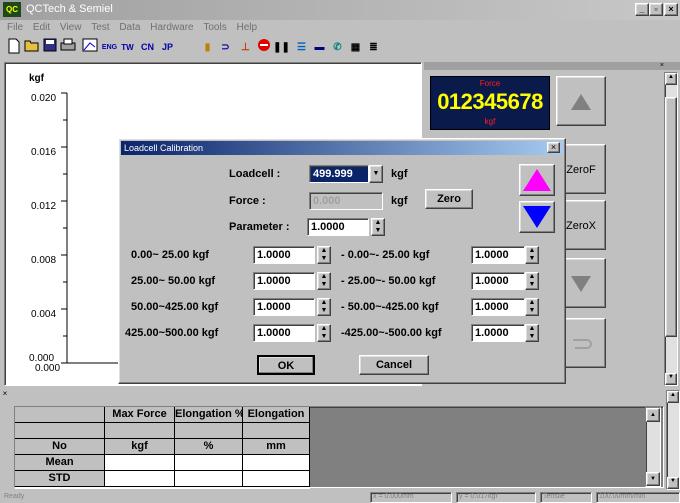  Describe the element at coordinates (338, 227) in the screenshot. I see `parameter-field: 1.0000` at that location.